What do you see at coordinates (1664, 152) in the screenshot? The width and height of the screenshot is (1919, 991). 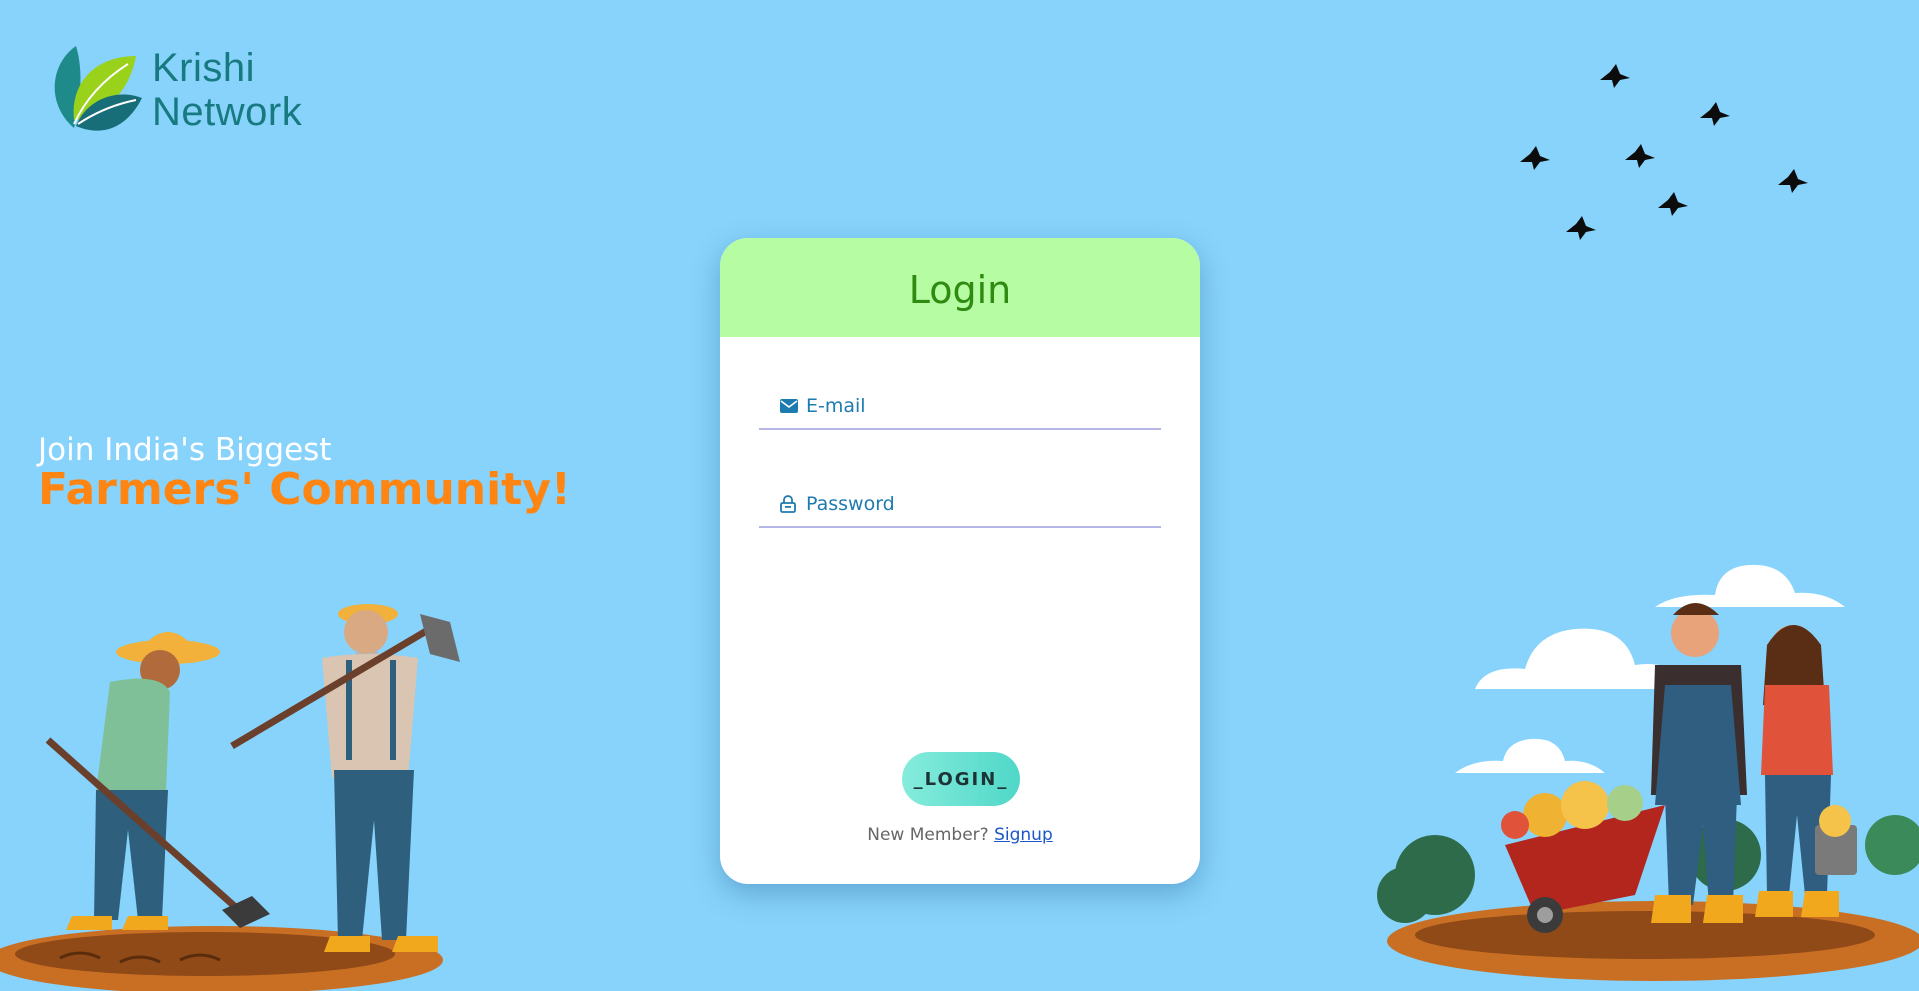 I see `birds-illustration` at bounding box center [1664, 152].